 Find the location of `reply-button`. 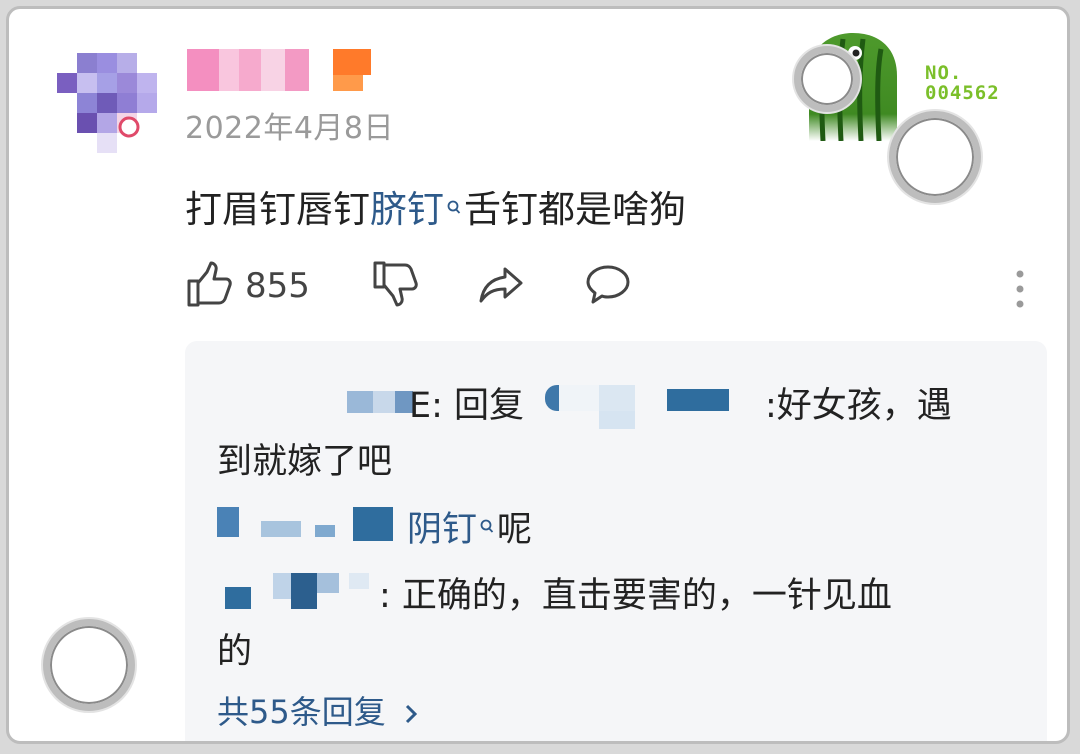

reply-button is located at coordinates (608, 286).